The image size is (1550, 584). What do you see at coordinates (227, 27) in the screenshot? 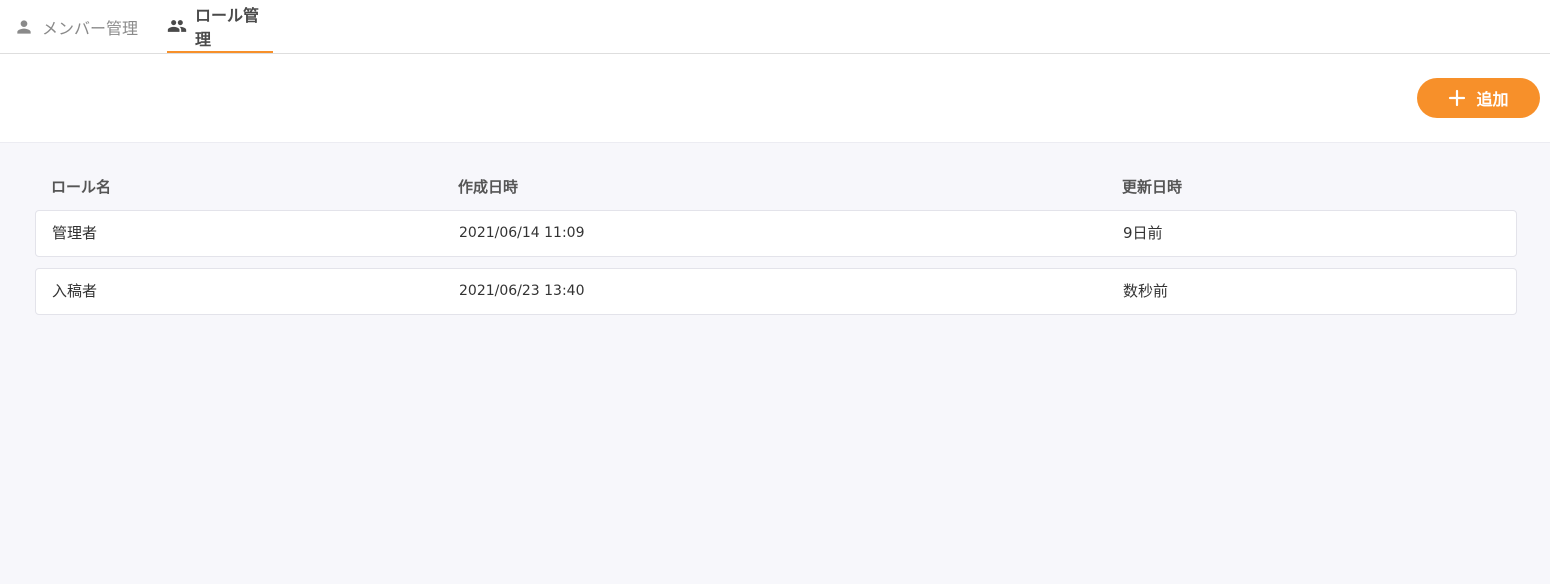
I see `tab-label: ロール管理` at bounding box center [227, 27].